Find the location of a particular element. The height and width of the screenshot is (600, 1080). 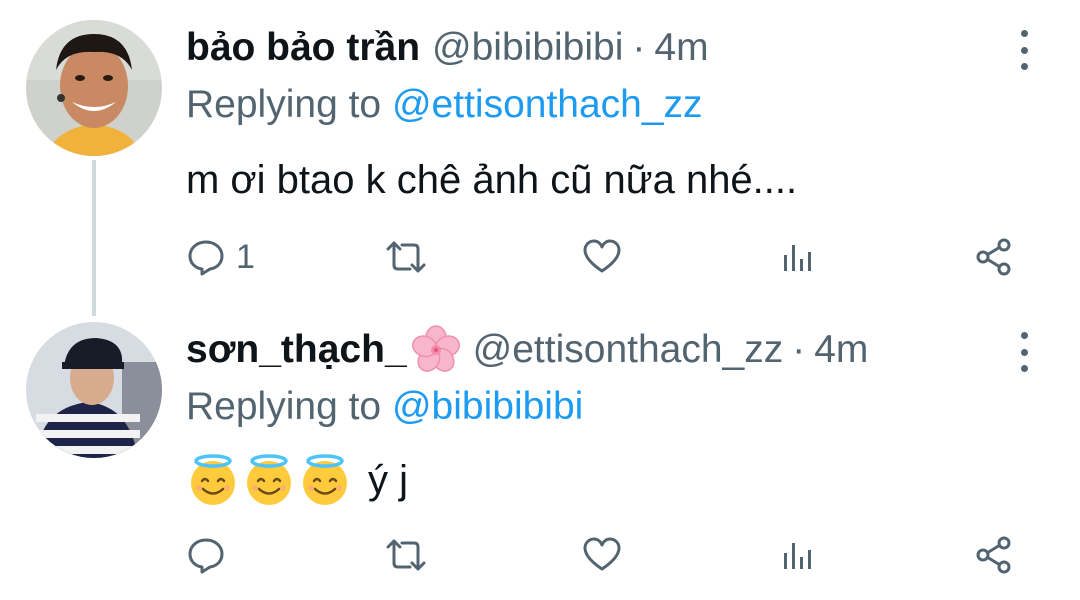

cherry-blossom-icon is located at coordinates (435, 348).